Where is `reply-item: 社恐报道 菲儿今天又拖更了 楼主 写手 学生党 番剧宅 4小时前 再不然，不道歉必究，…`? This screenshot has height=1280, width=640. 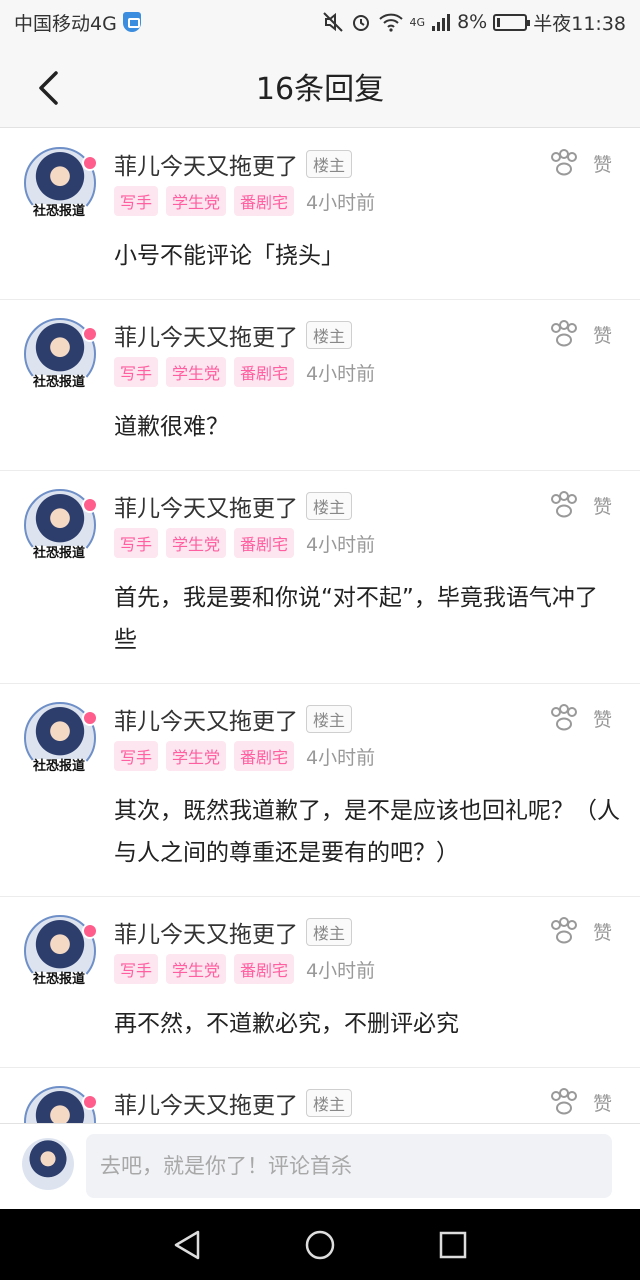 reply-item: 社恐报道 菲儿今天又拖更了 楼主 写手 学生党 番剧宅 4小时前 再不然，不道歉必究，… is located at coordinates (320, 982).